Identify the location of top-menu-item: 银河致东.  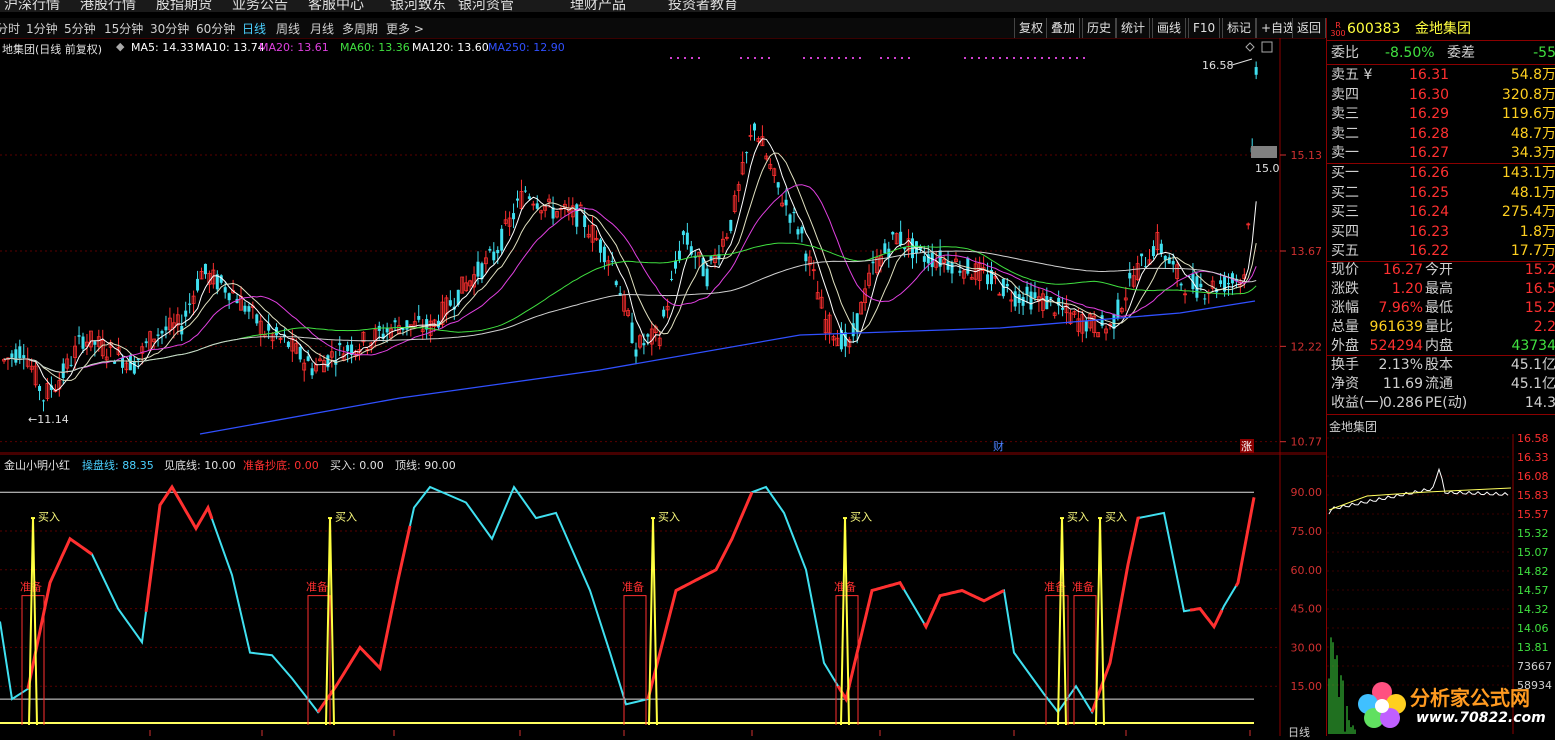
(418, 6).